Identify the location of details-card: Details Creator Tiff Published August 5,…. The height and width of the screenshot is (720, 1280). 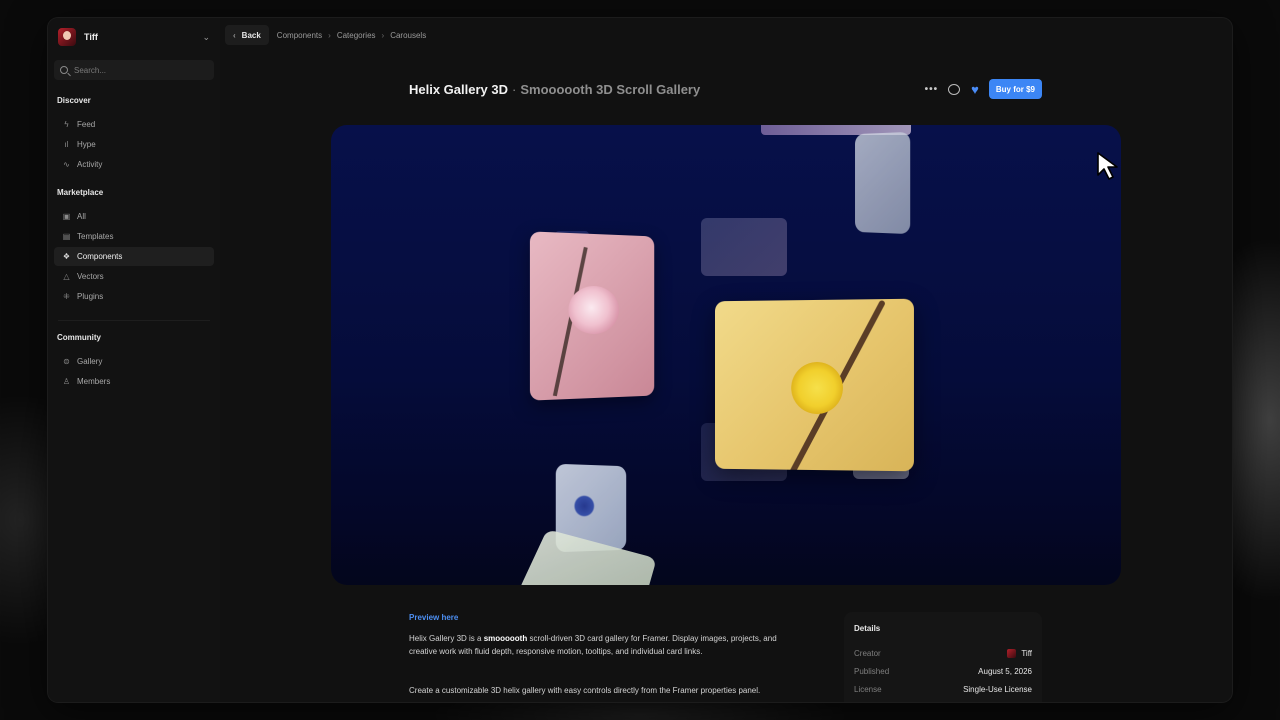
(943, 657).